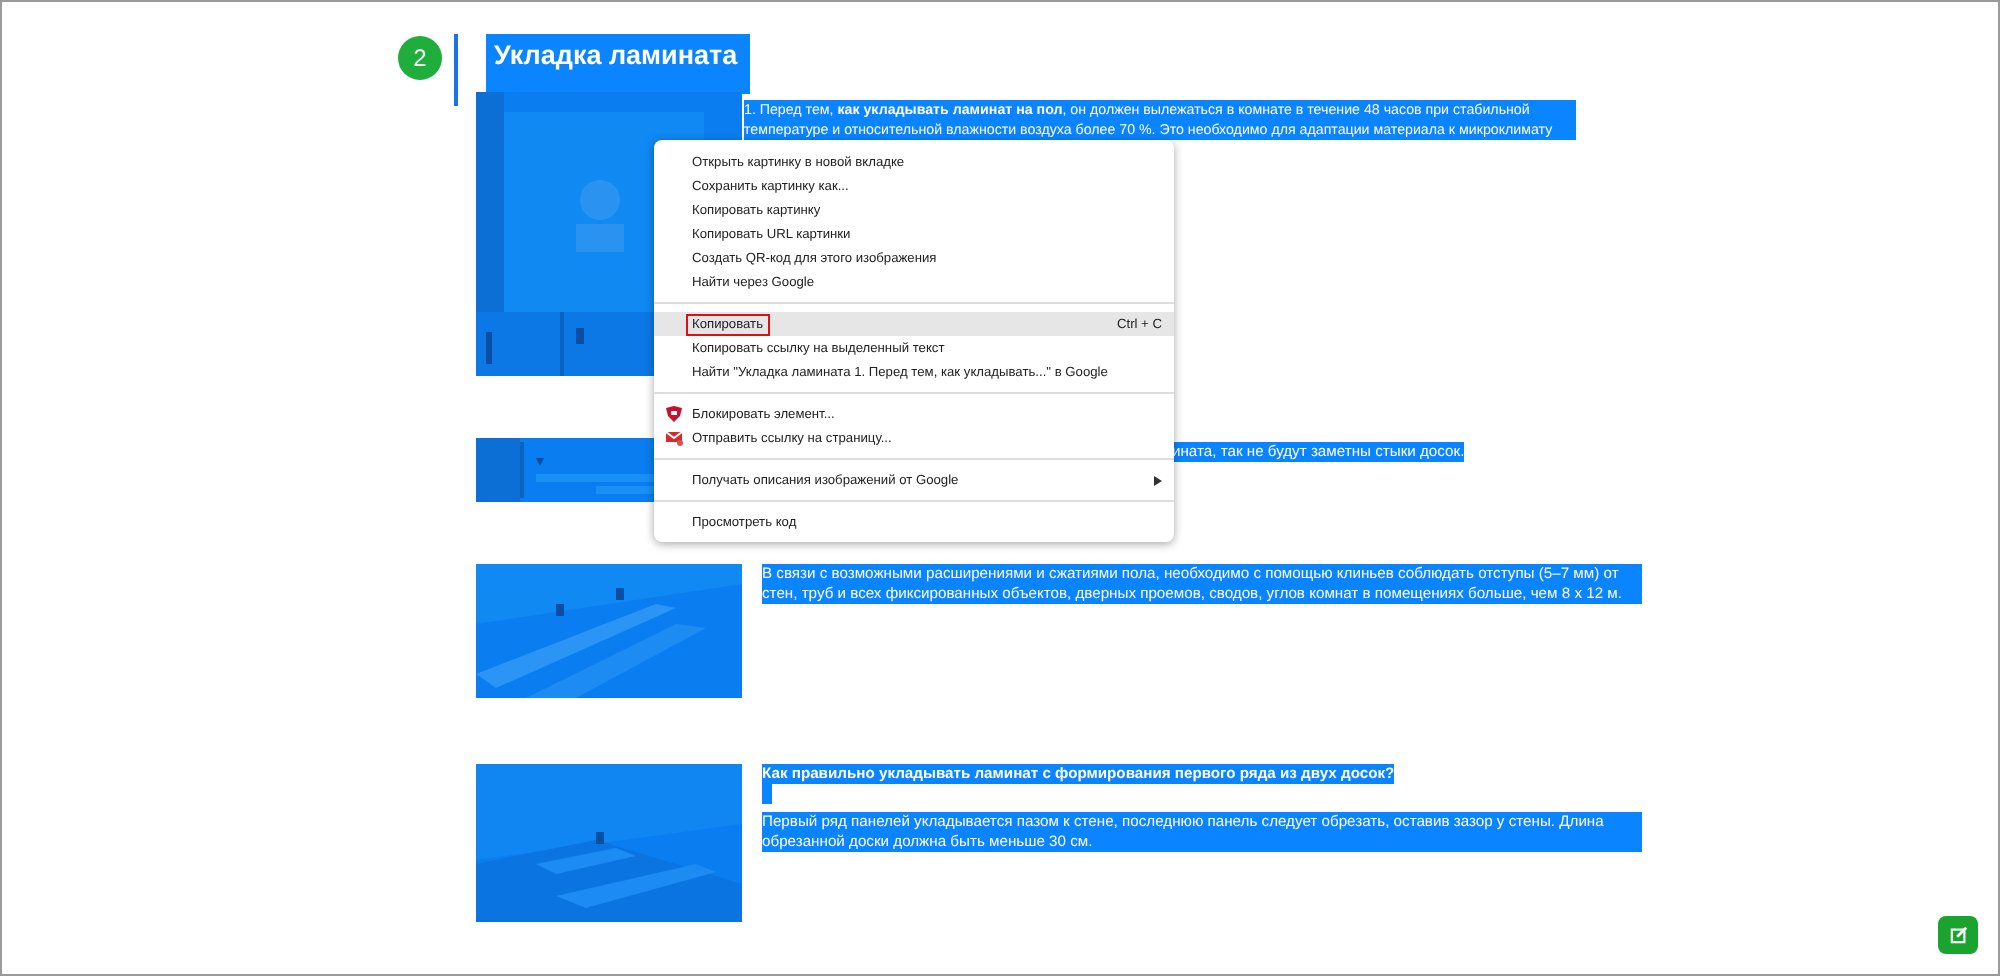  Describe the element at coordinates (618, 64) in the screenshot. I see `section-title: Укладка ламината` at that location.